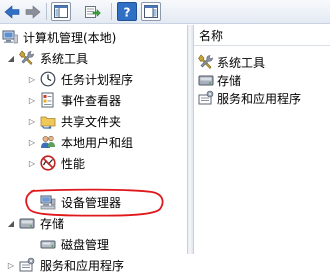  I want to click on tree-item-label: 磁盘管理, so click(85, 244).